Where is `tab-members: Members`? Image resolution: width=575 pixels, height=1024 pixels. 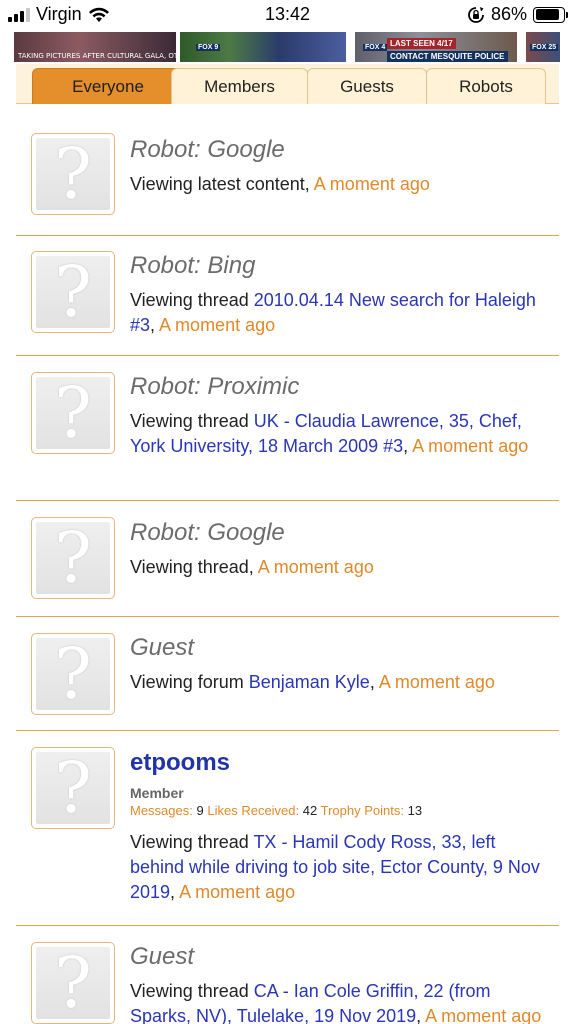
tab-members: Members is located at coordinates (239, 86).